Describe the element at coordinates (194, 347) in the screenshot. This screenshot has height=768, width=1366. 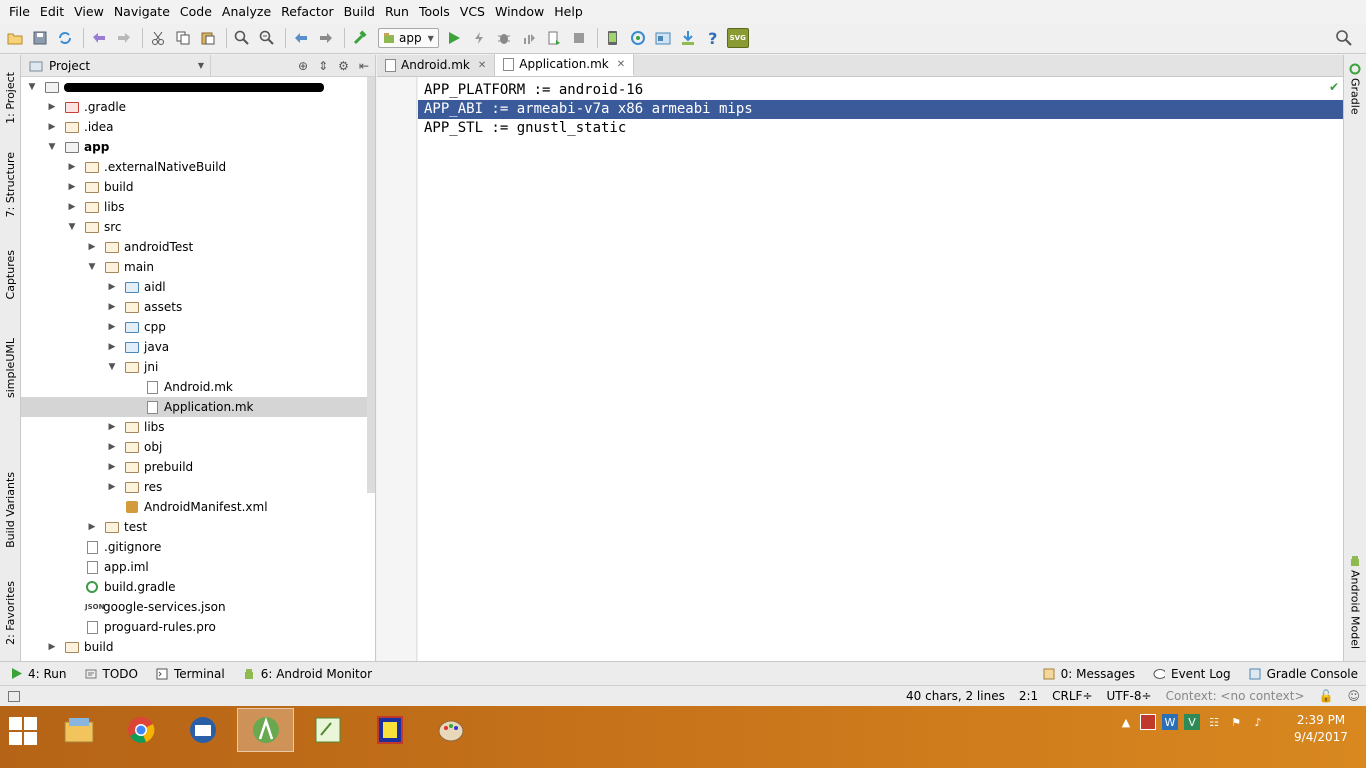
I see `tree-item: ▶ java` at that location.